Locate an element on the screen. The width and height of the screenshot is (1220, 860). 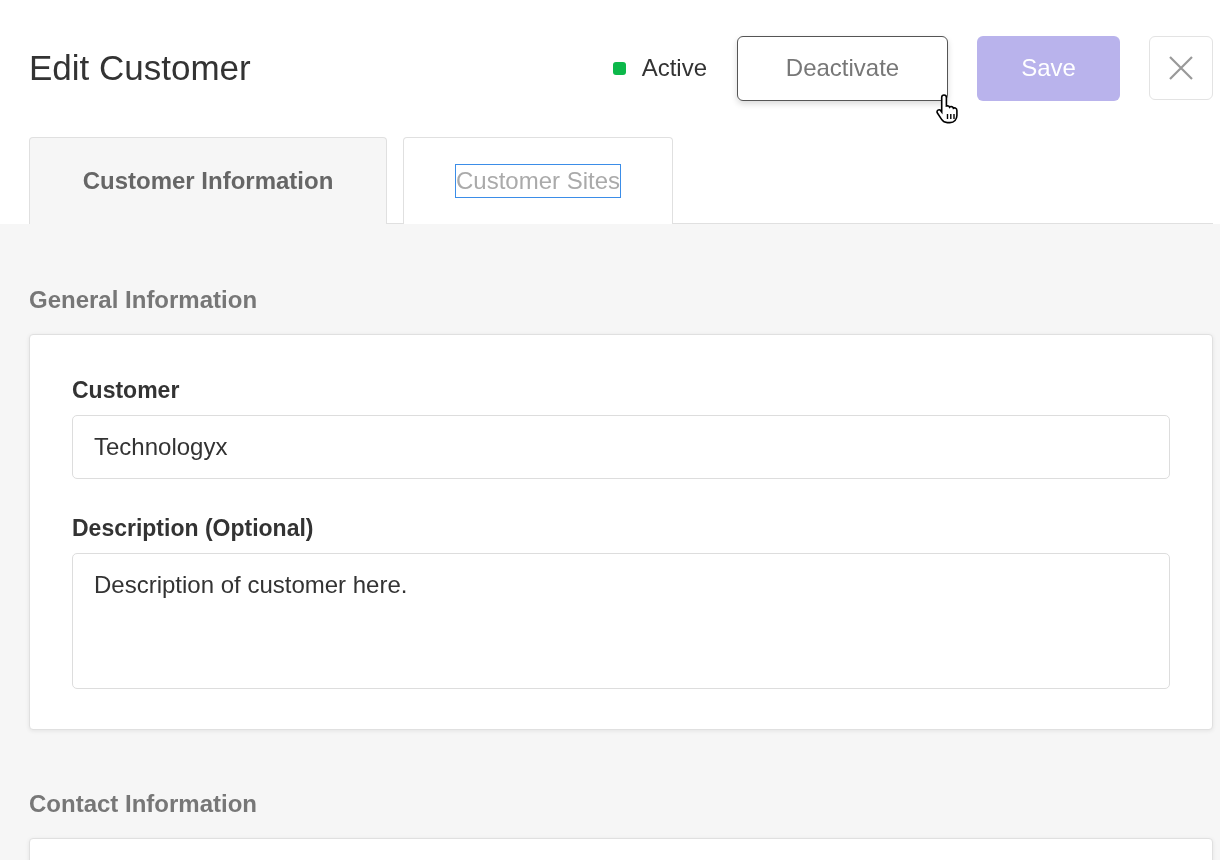
tab: Customer Information is located at coordinates (208, 180).